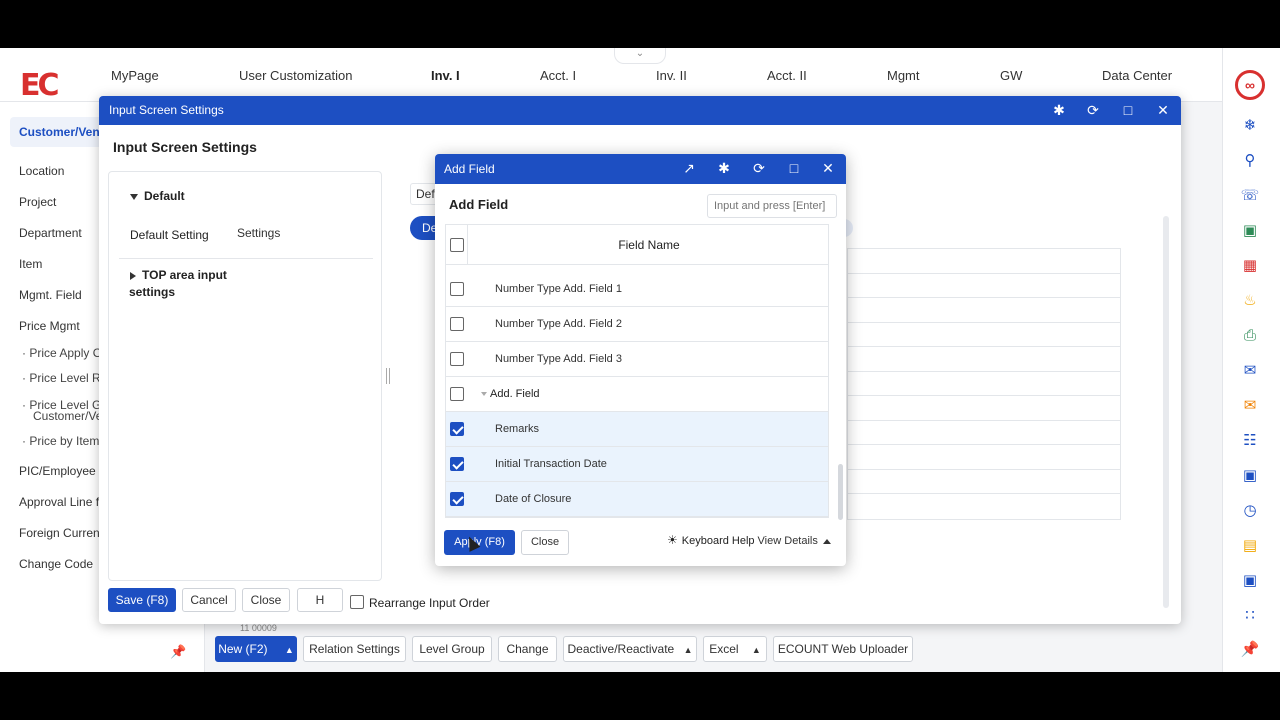 This screenshot has height=720, width=1280. Describe the element at coordinates (637, 499) in the screenshot. I see `field-row: Date of Closure` at that location.